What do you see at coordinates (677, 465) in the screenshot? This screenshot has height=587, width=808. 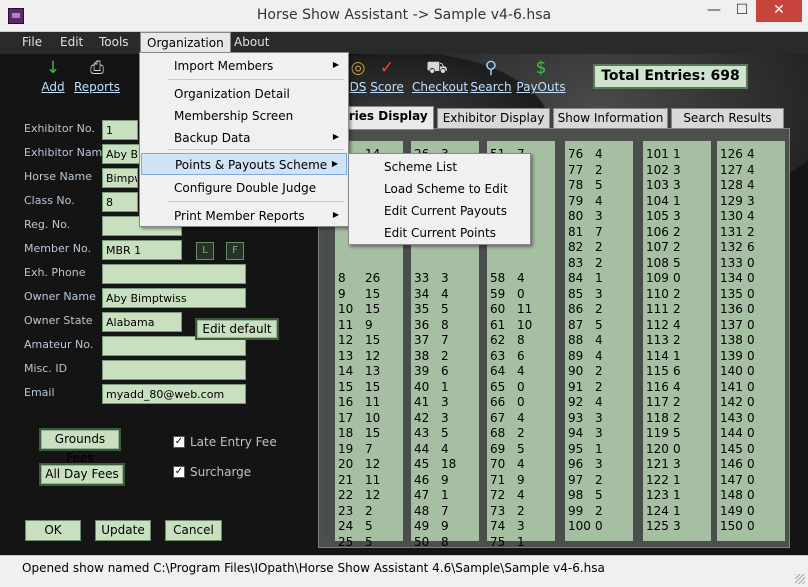 I see `entry-row: 121 3` at bounding box center [677, 465].